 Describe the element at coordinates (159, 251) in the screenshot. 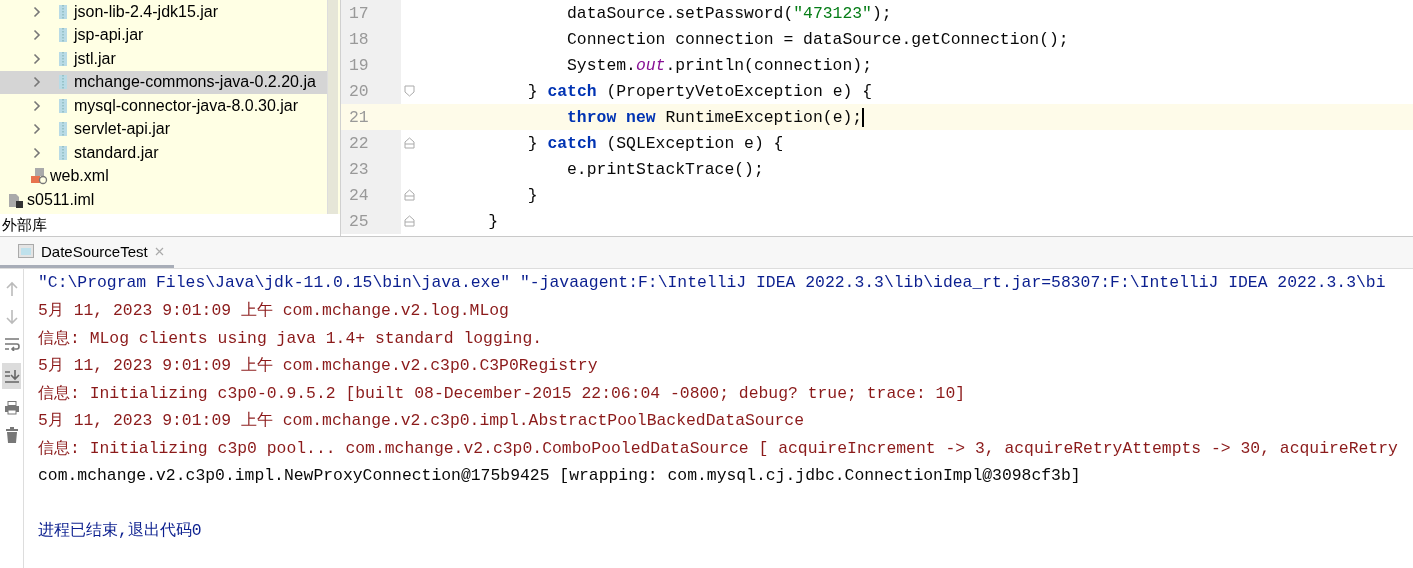

I see `close-icon` at that location.